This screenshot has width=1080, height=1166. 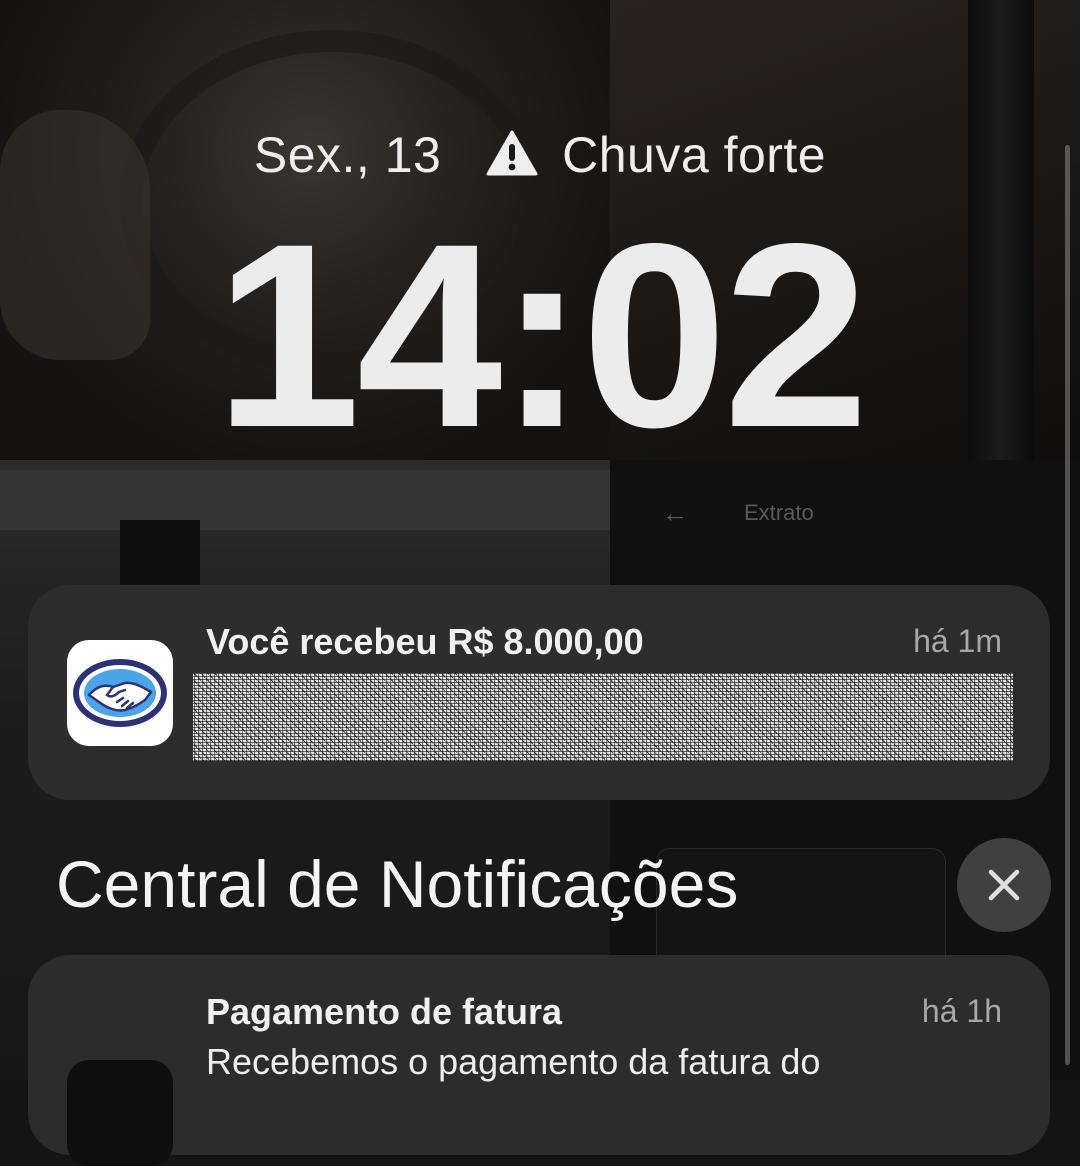 What do you see at coordinates (425, 641) in the screenshot?
I see `notification-title: Você recebeu R$ 8.000,00` at bounding box center [425, 641].